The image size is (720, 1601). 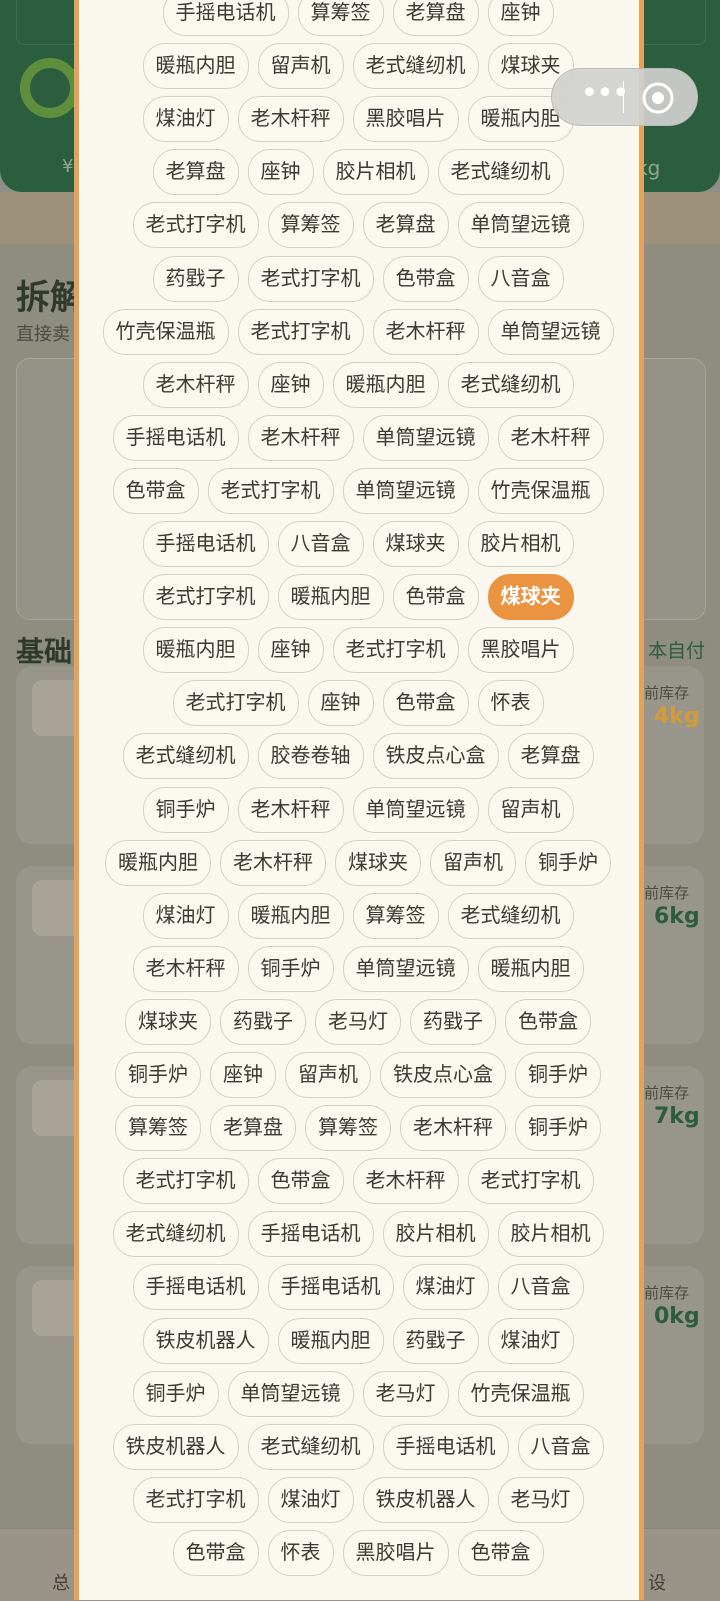 What do you see at coordinates (657, 1582) in the screenshot?
I see `nav-item-settings: 设` at bounding box center [657, 1582].